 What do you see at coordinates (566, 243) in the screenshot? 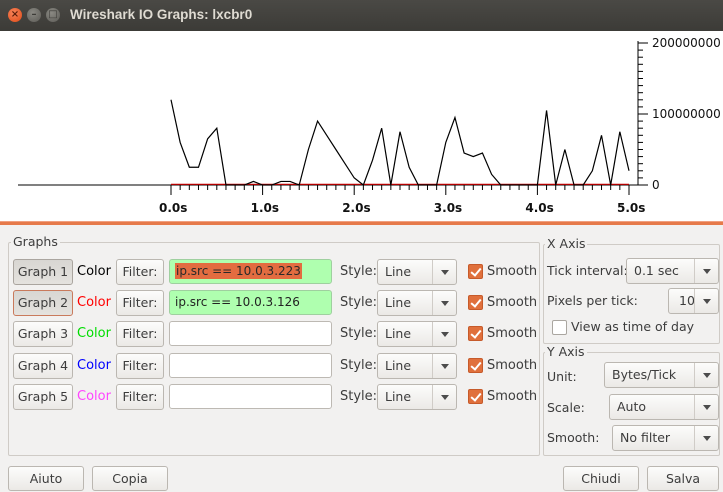
I see `x-axis-frame-label: X Axis` at bounding box center [566, 243].